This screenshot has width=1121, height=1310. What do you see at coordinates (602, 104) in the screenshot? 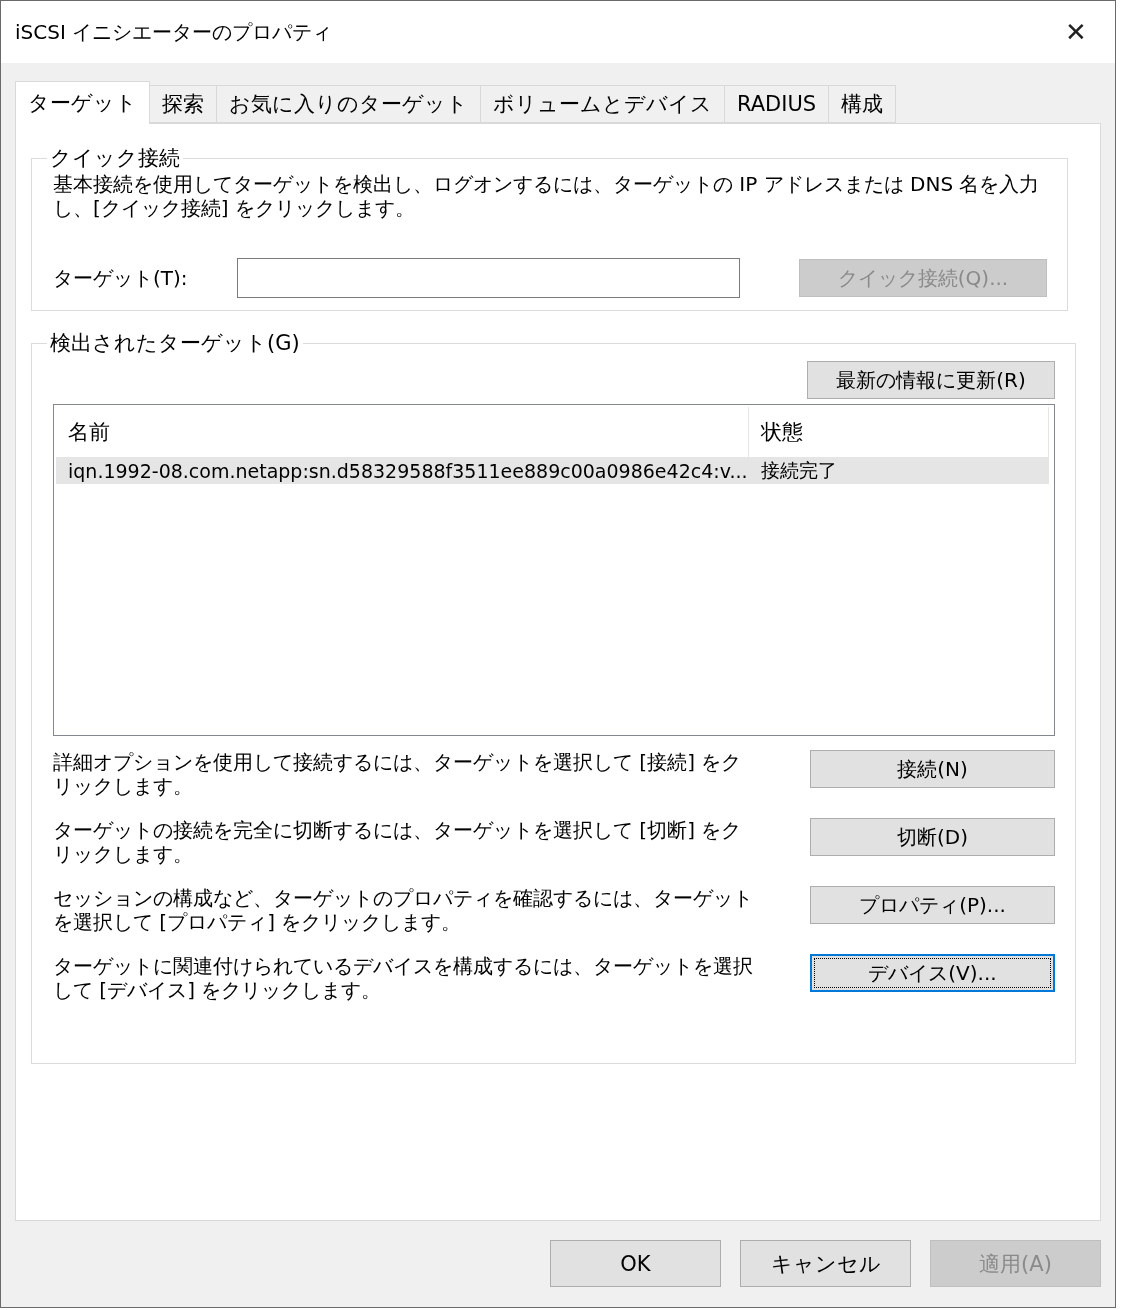
I see `tab: ボリュームとデバイス` at bounding box center [602, 104].